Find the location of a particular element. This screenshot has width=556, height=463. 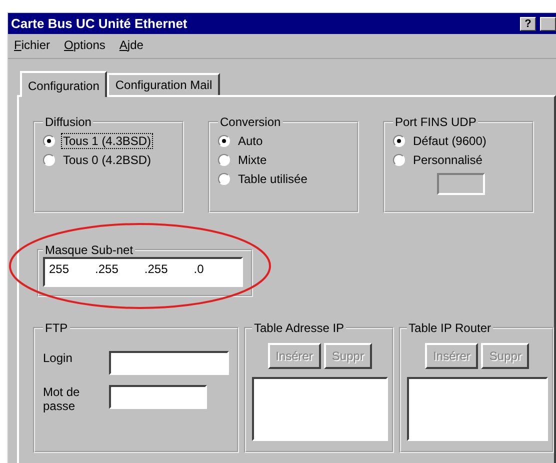

option-label: Tous 0 (4.2BSD) is located at coordinates (107, 160).